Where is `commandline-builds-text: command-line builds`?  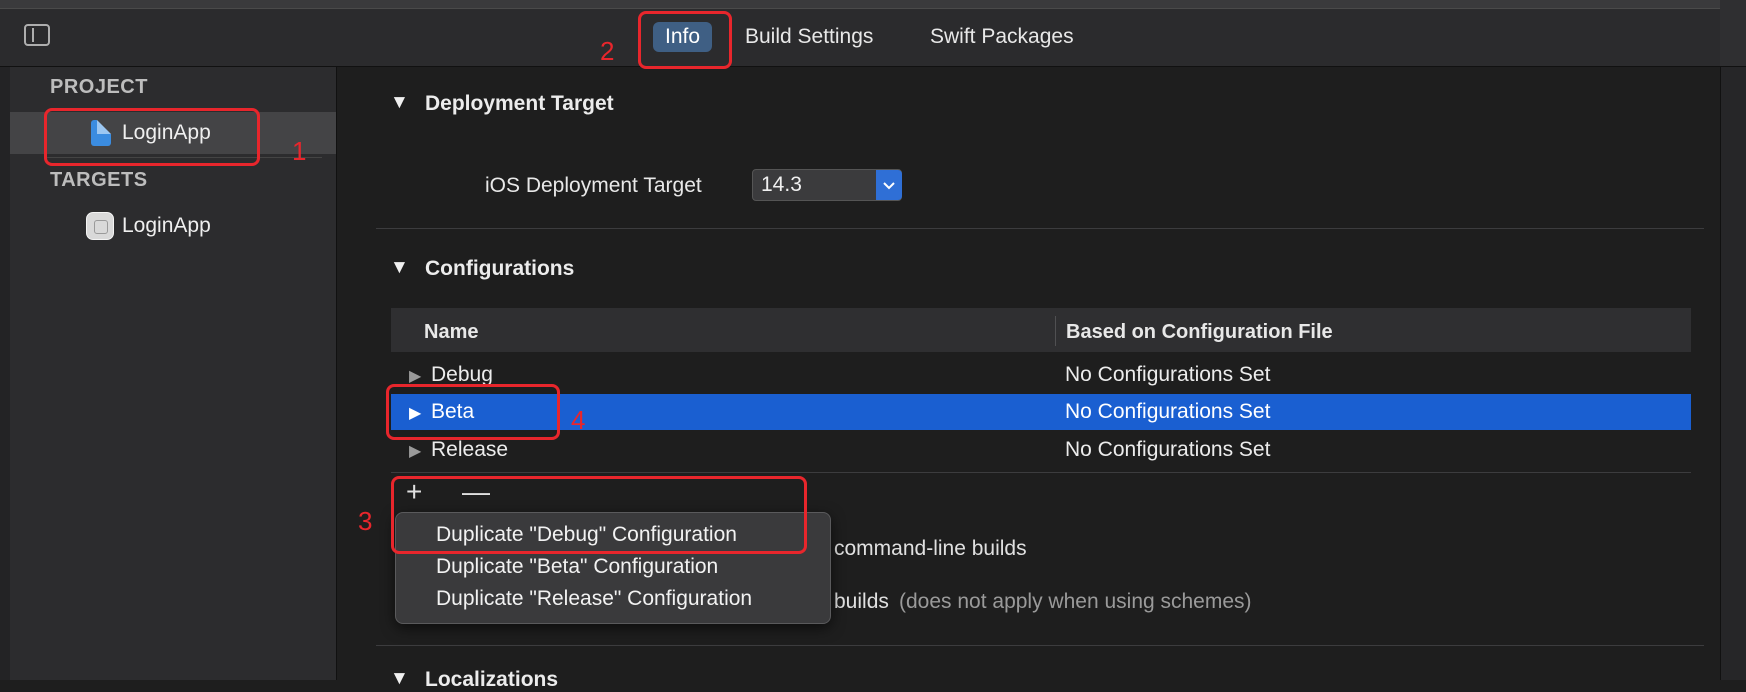
commandline-builds-text: command-line builds is located at coordinates (930, 548).